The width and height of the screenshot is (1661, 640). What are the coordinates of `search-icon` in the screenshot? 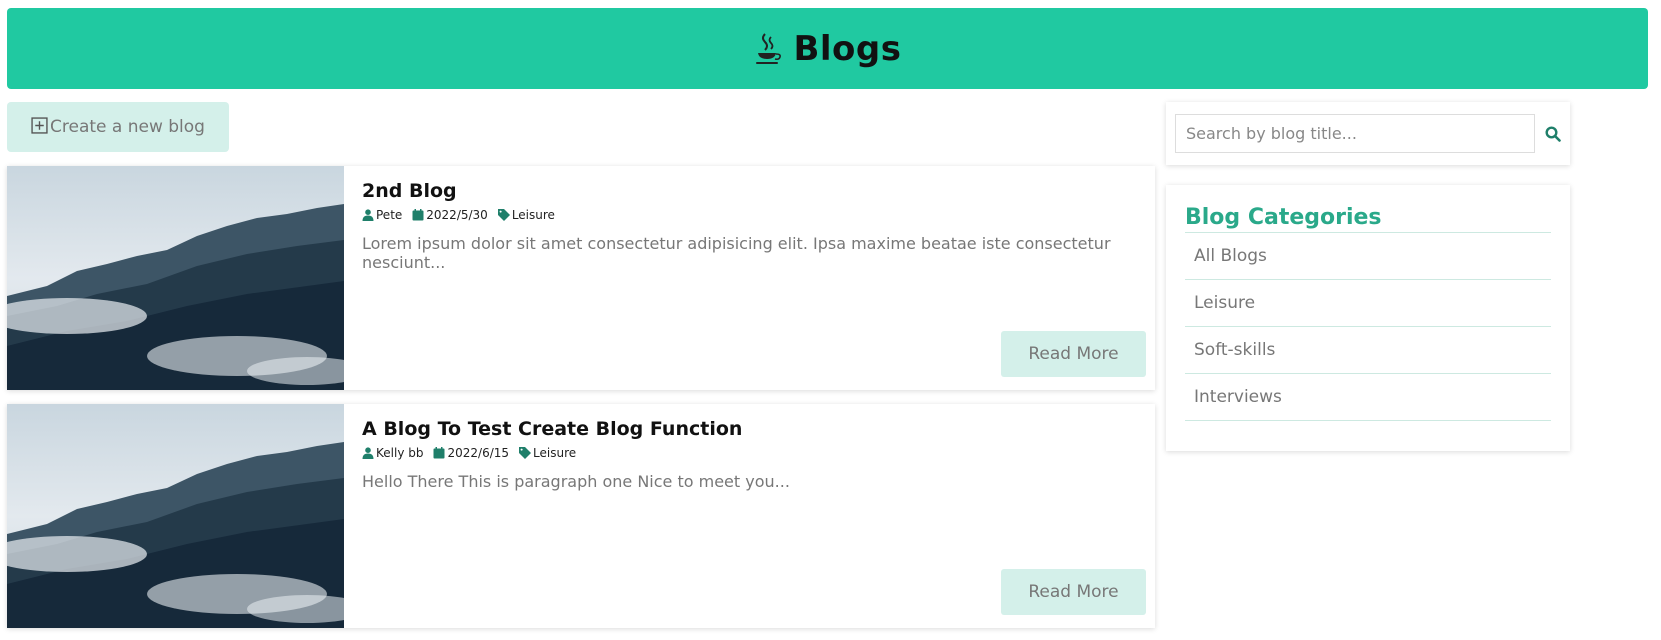 It's located at (1553, 133).